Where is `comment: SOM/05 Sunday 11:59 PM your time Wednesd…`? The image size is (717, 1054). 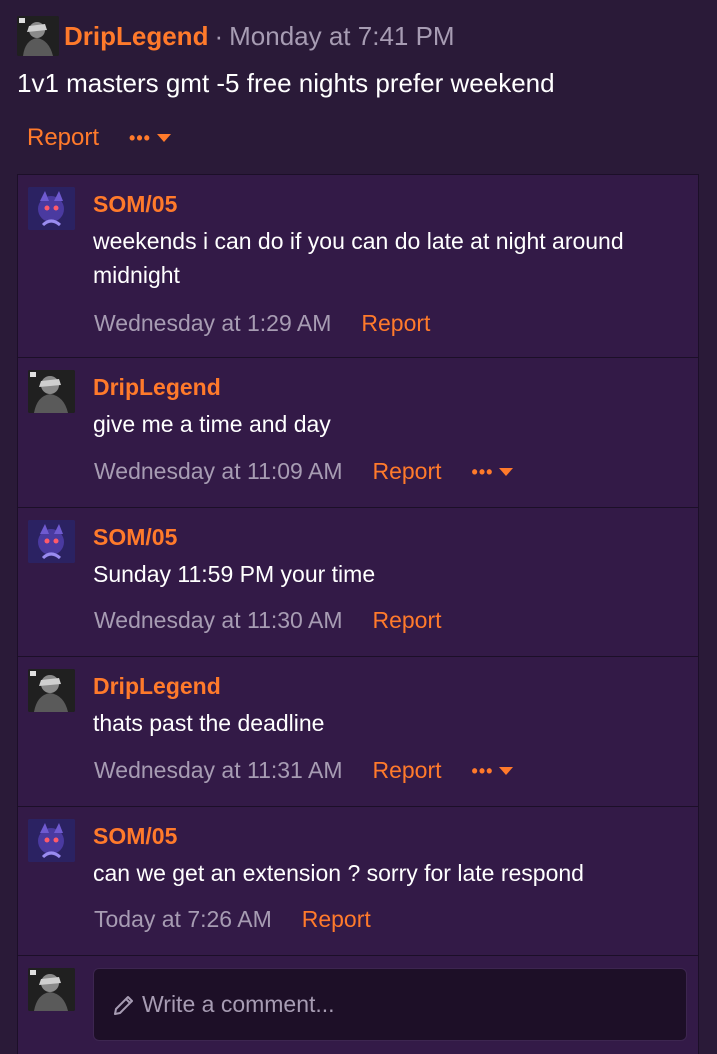 comment: SOM/05 Sunday 11:59 PM your time Wednesd… is located at coordinates (358, 582).